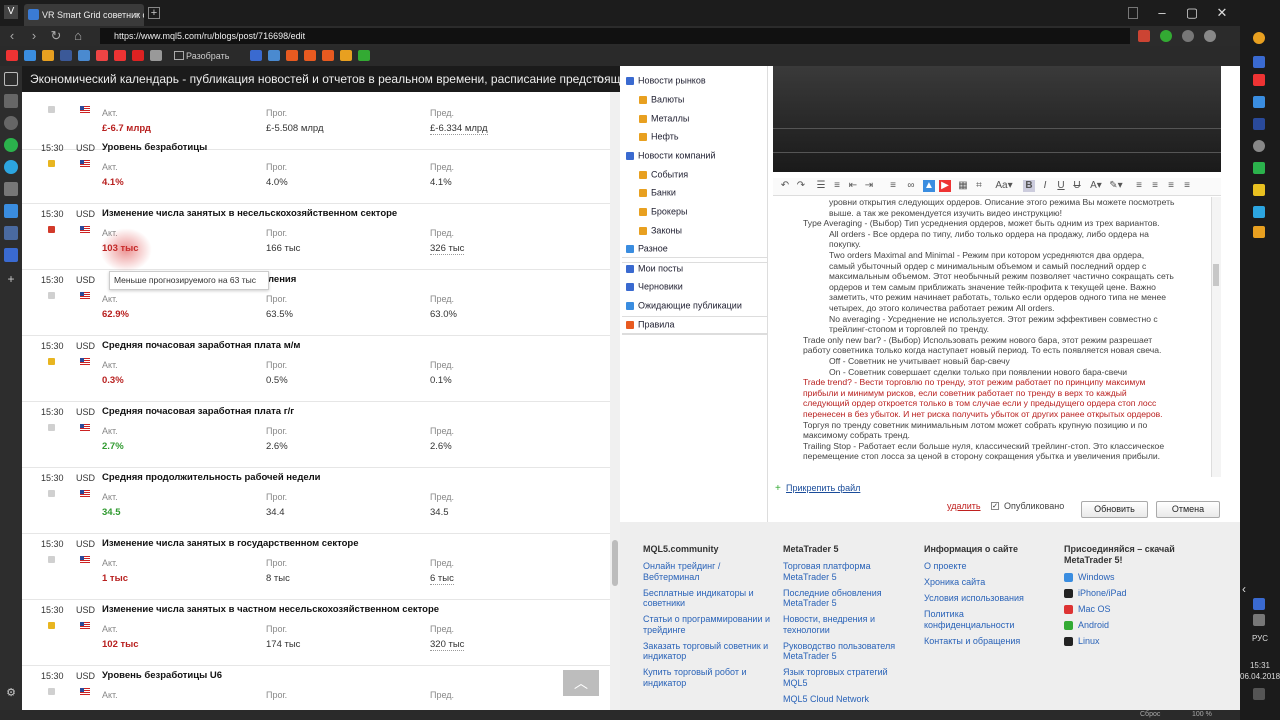 The width and height of the screenshot is (1280, 720). Describe the element at coordinates (1188, 509) in the screenshot. I see `cancel-button: Отмена` at that location.